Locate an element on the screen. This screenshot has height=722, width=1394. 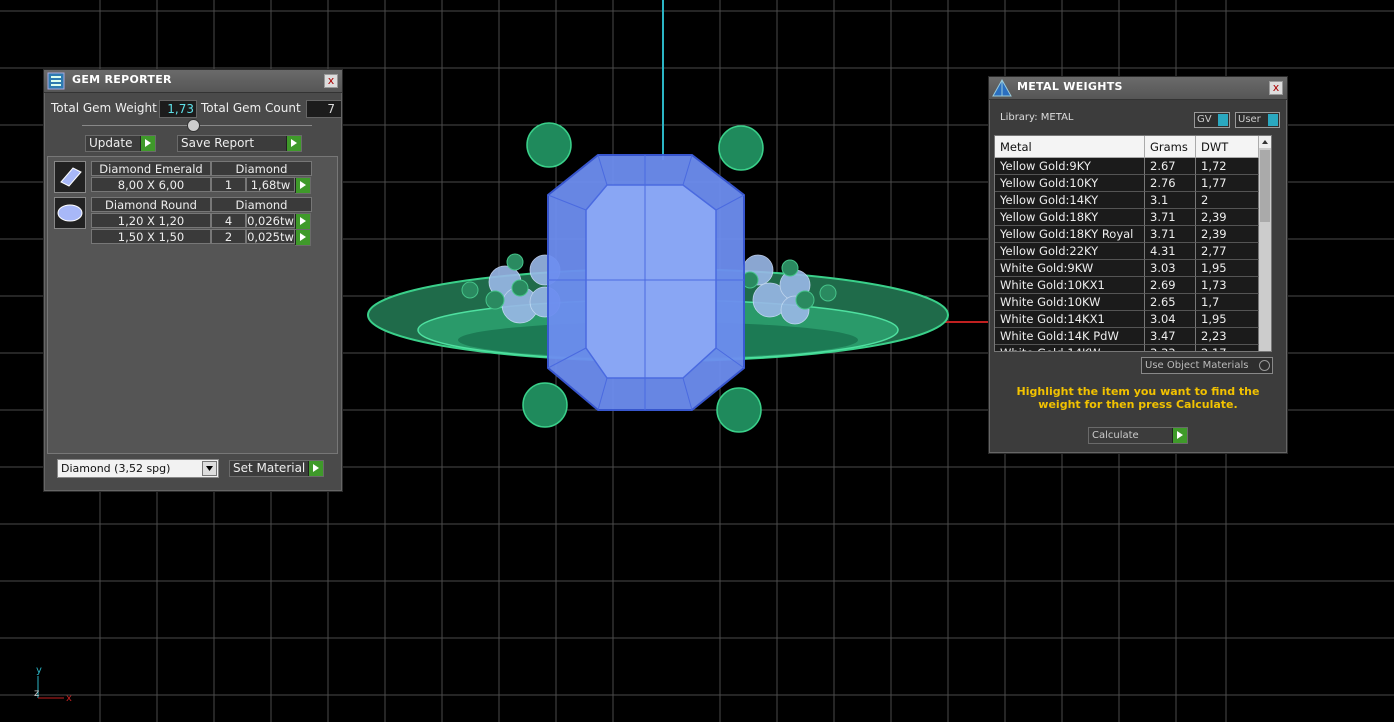
gem-reporter-titlebar: GEM REPORTER x is located at coordinates (193, 81).